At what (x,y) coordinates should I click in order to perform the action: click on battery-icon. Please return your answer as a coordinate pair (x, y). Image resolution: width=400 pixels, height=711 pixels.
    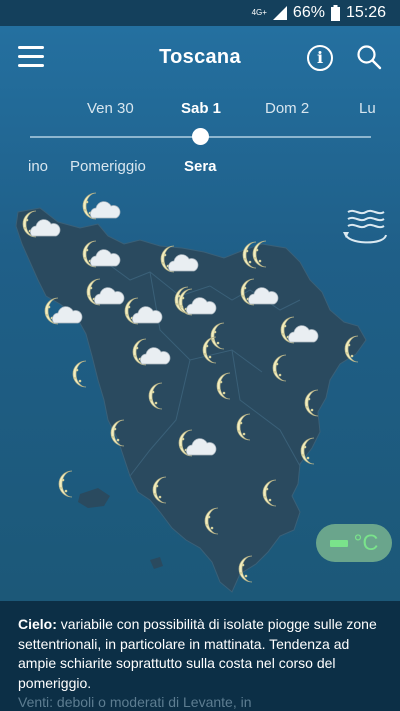
    Looking at the image, I should click on (335, 13).